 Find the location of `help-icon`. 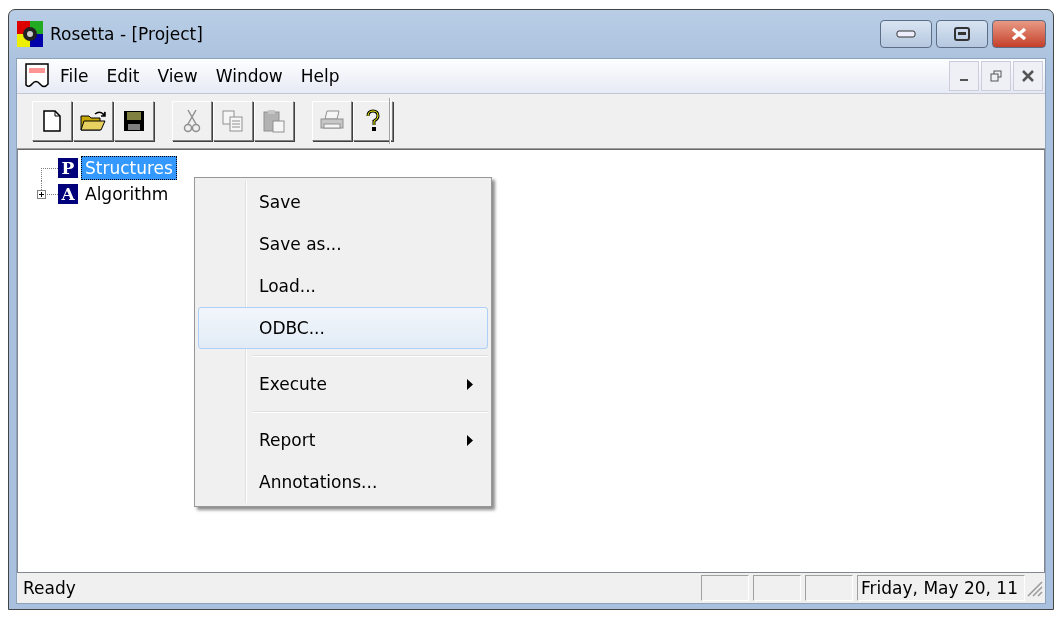

help-icon is located at coordinates (373, 121).